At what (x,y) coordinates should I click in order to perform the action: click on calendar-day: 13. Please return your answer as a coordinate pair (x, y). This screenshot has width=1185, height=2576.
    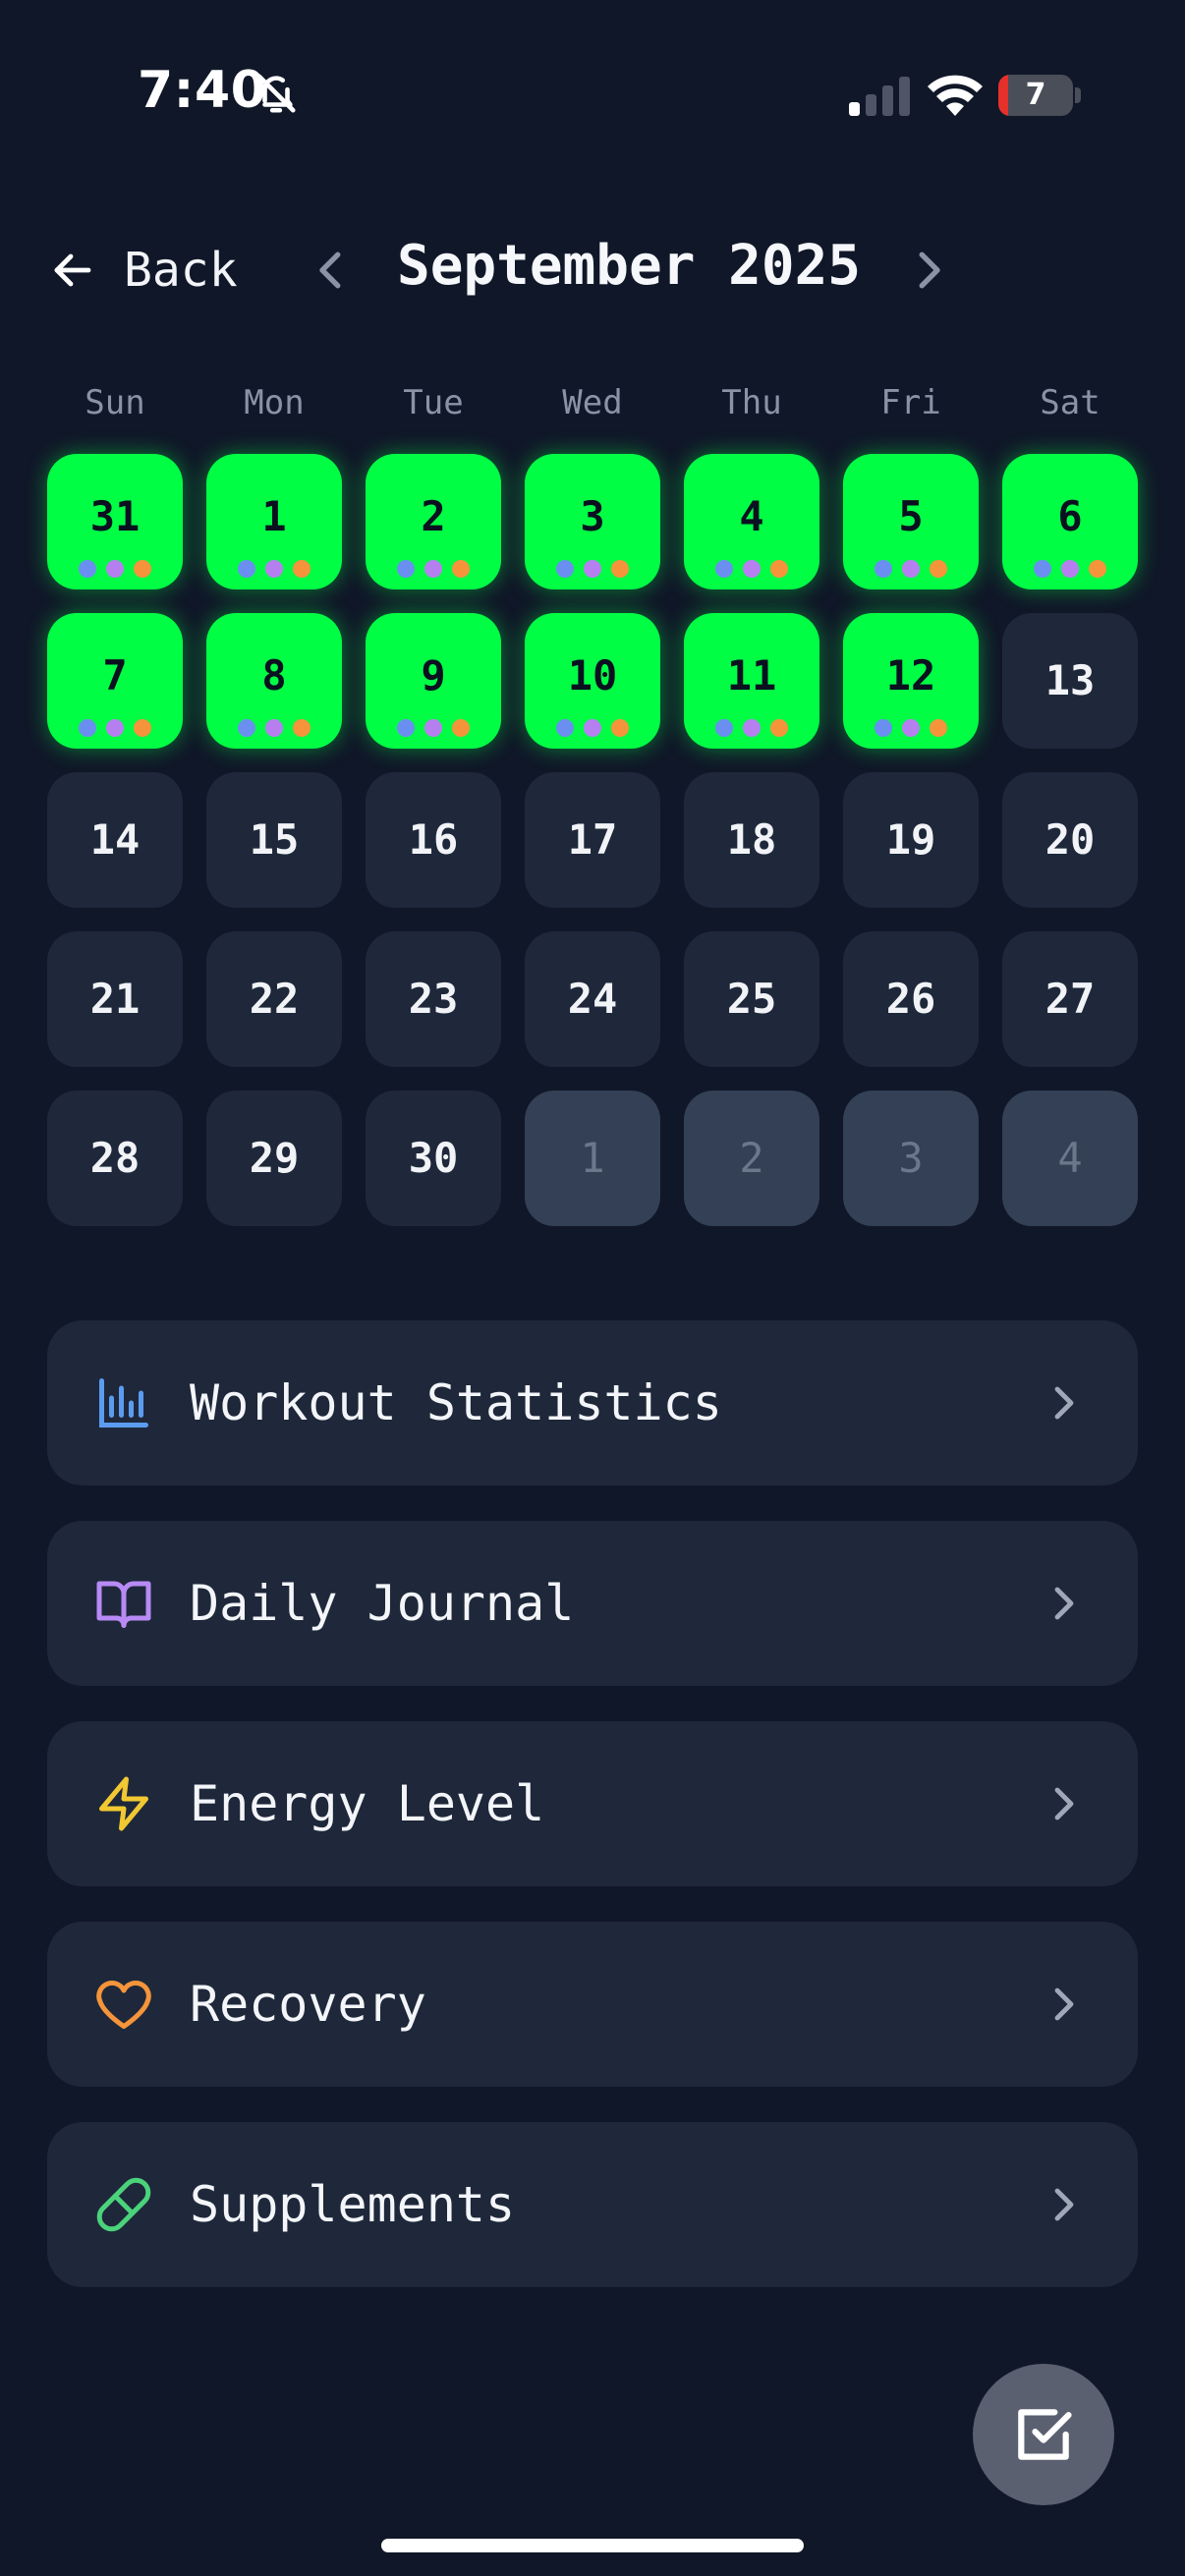
    Looking at the image, I should click on (1070, 681).